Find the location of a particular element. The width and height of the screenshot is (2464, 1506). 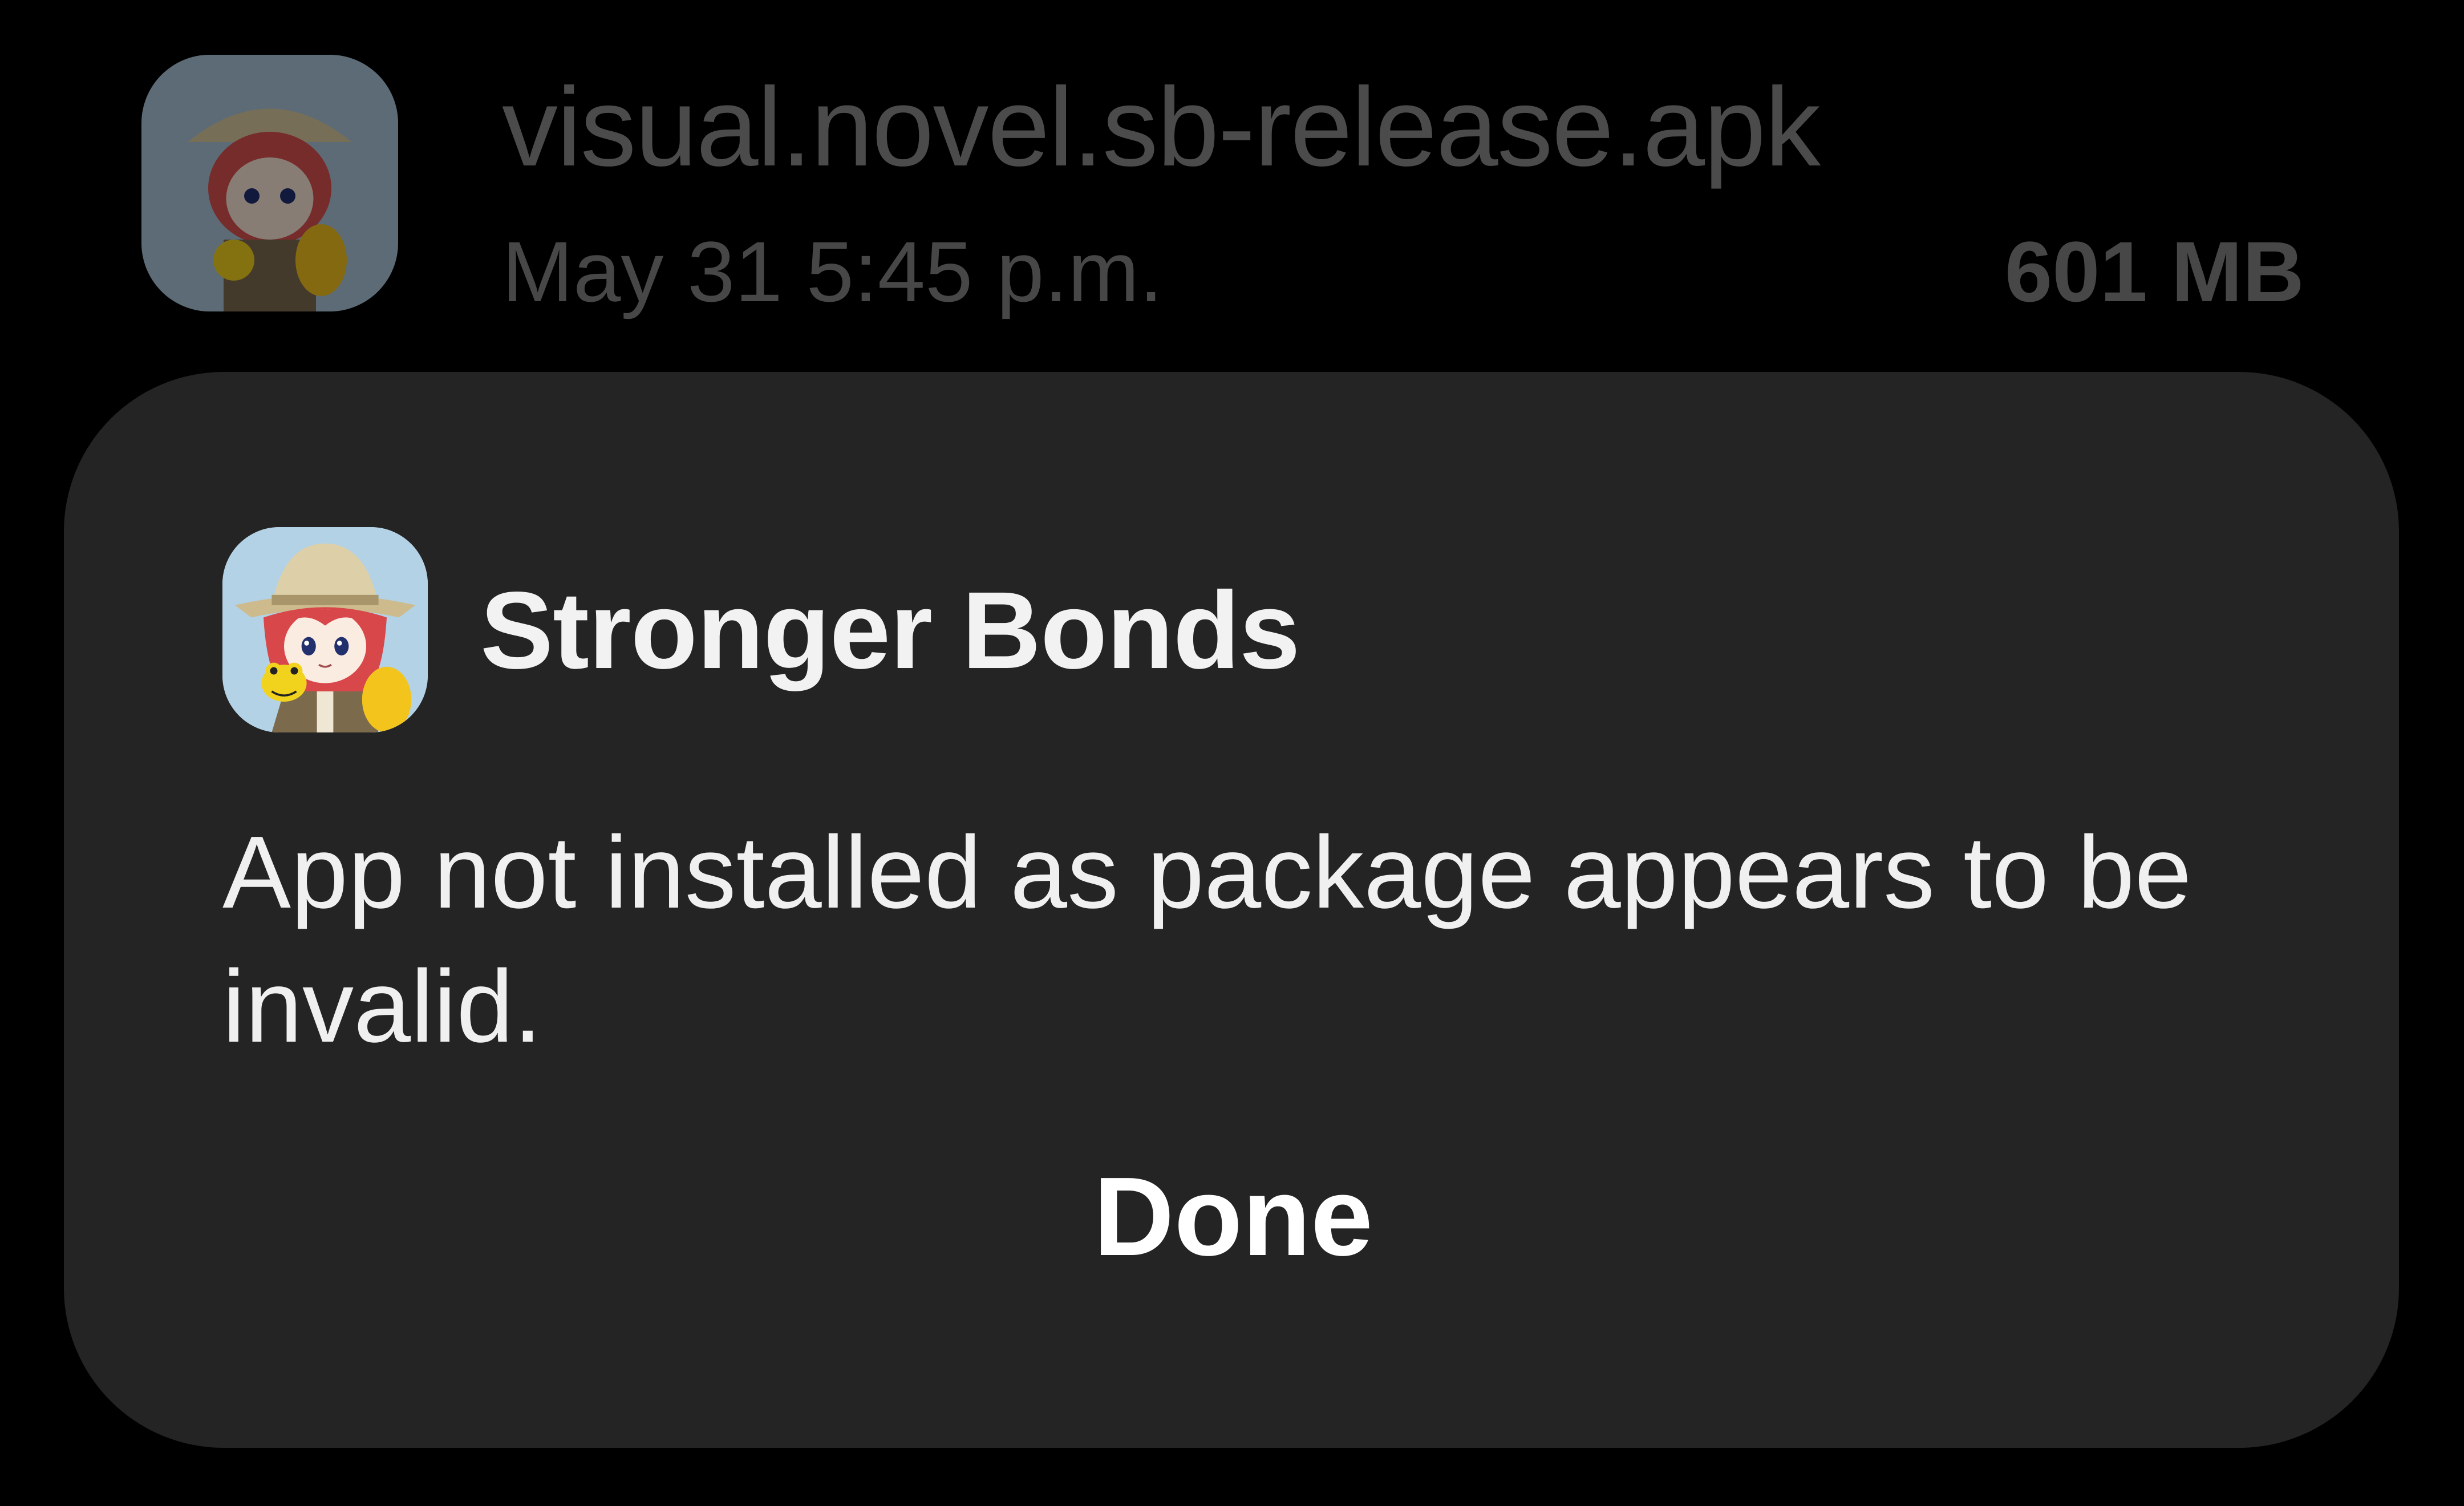

app-thumbnail-icon is located at coordinates (269, 183).